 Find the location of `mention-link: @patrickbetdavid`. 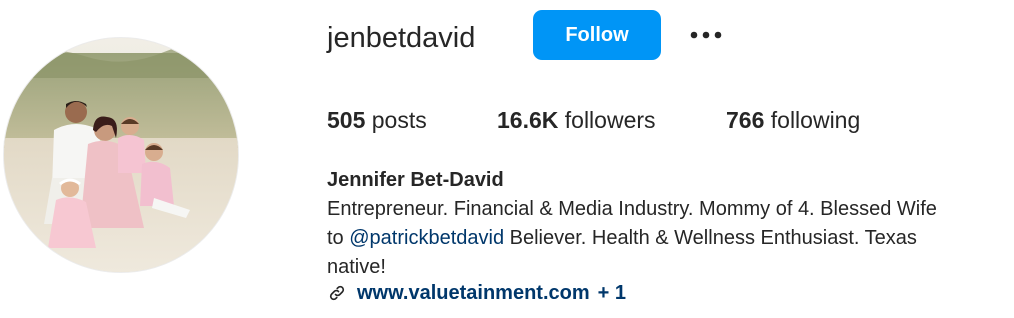

mention-link: @patrickbetdavid is located at coordinates (426, 238).